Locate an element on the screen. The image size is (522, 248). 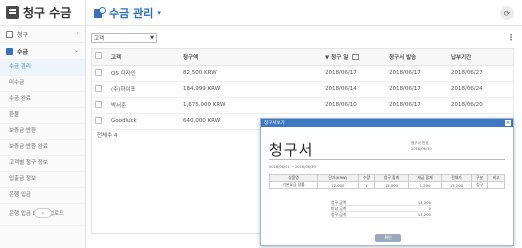
col-due: 납부기간 is located at coordinates (480, 57).